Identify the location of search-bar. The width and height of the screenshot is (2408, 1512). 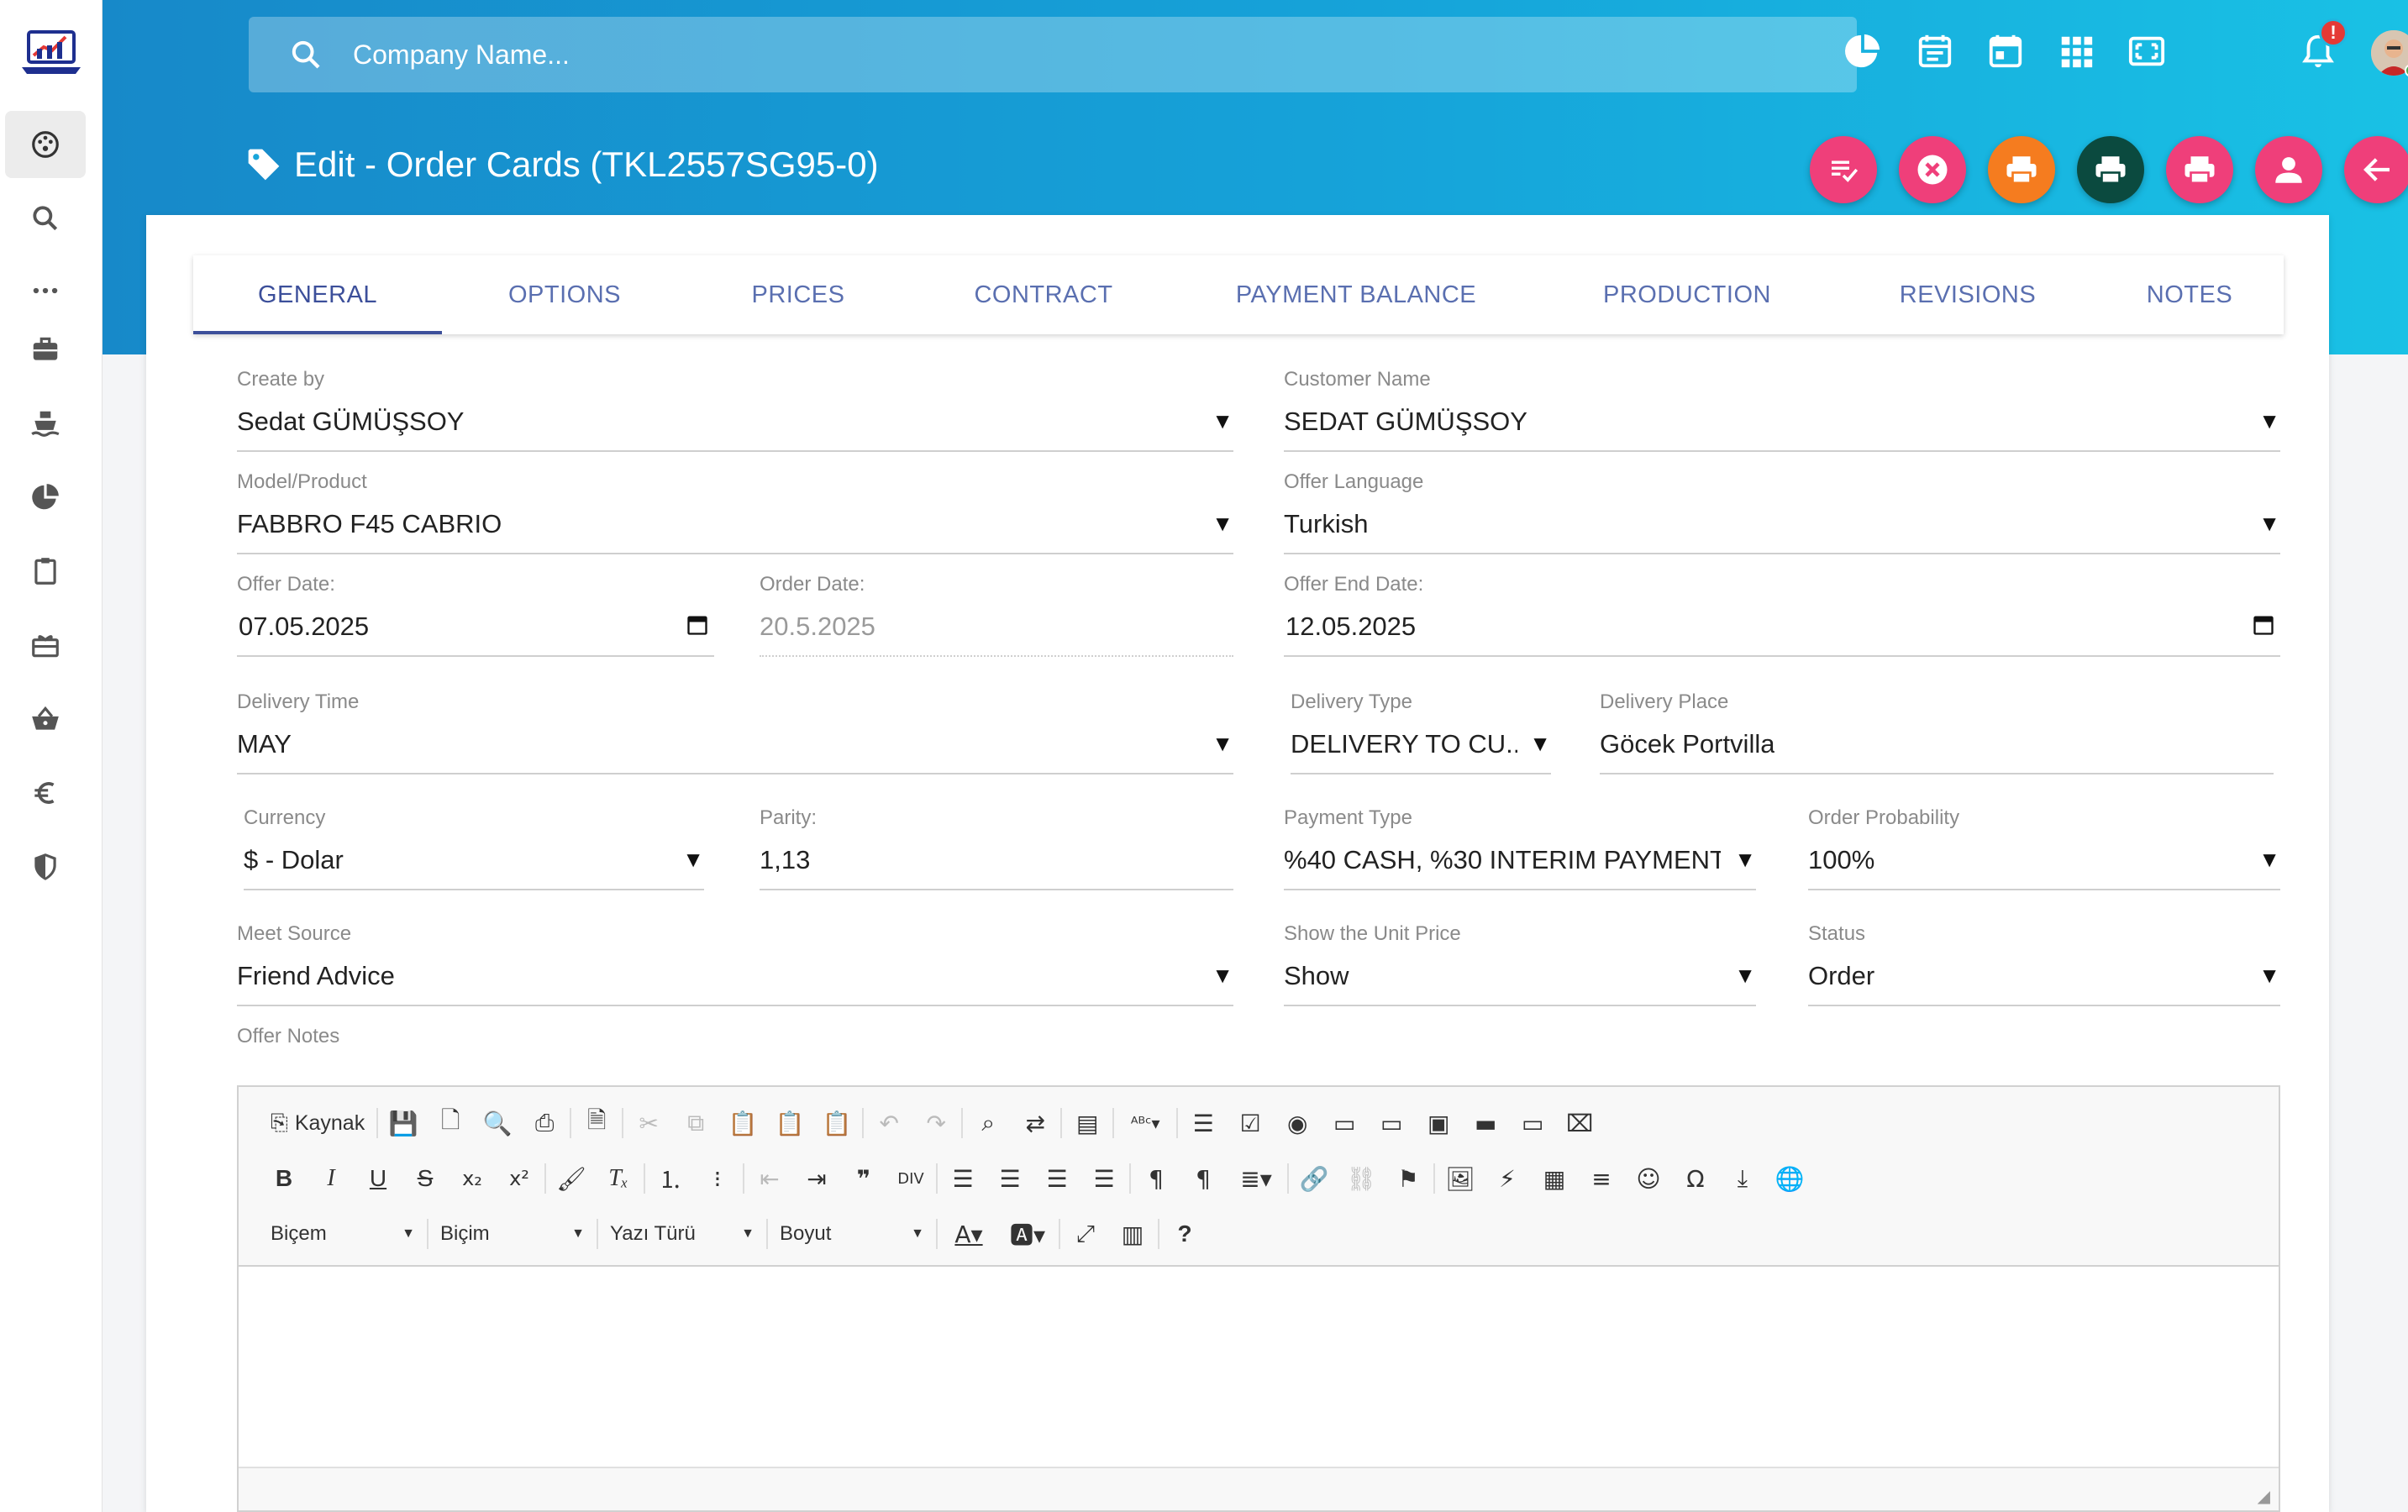
(1053, 54).